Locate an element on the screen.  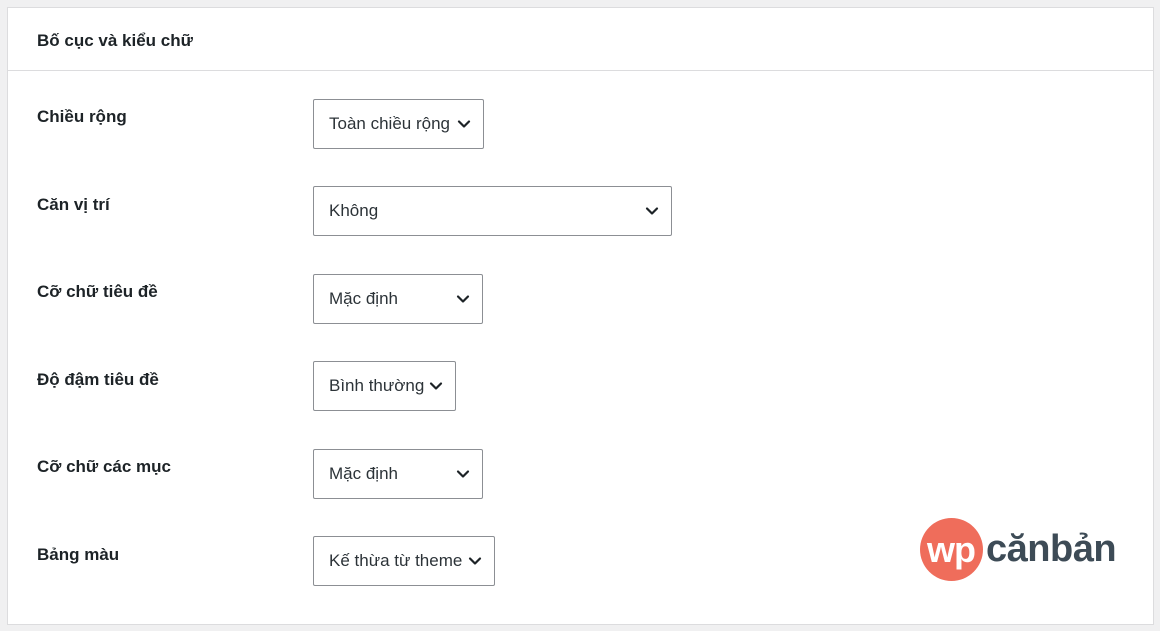
item-size-select: Mặc định is located at coordinates (398, 474).